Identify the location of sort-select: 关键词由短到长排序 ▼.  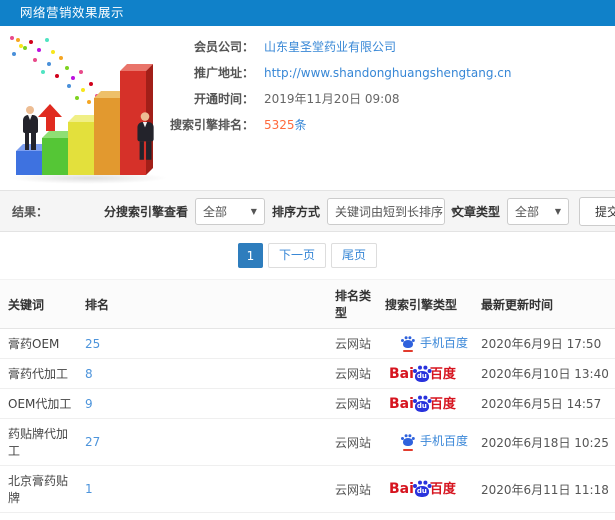
(391, 211).